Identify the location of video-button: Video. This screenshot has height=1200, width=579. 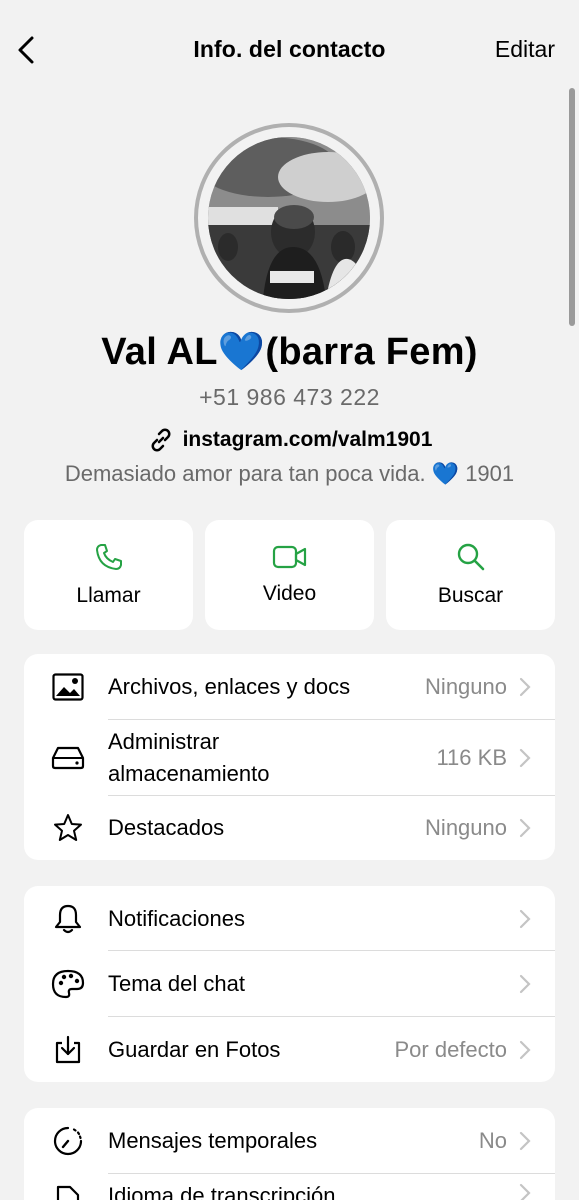
(289, 575).